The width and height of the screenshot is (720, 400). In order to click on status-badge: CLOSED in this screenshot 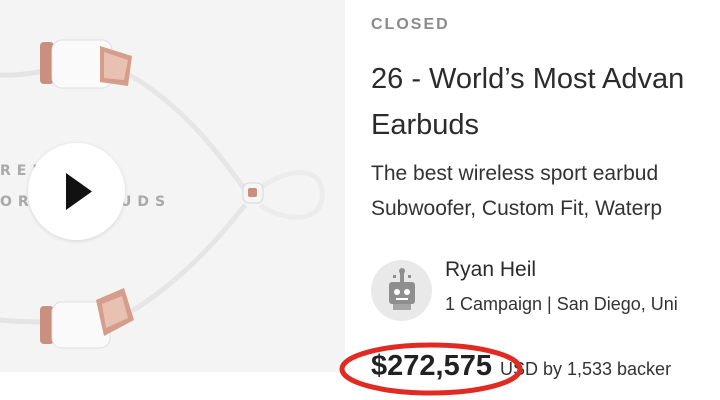, I will do `click(410, 24)`.